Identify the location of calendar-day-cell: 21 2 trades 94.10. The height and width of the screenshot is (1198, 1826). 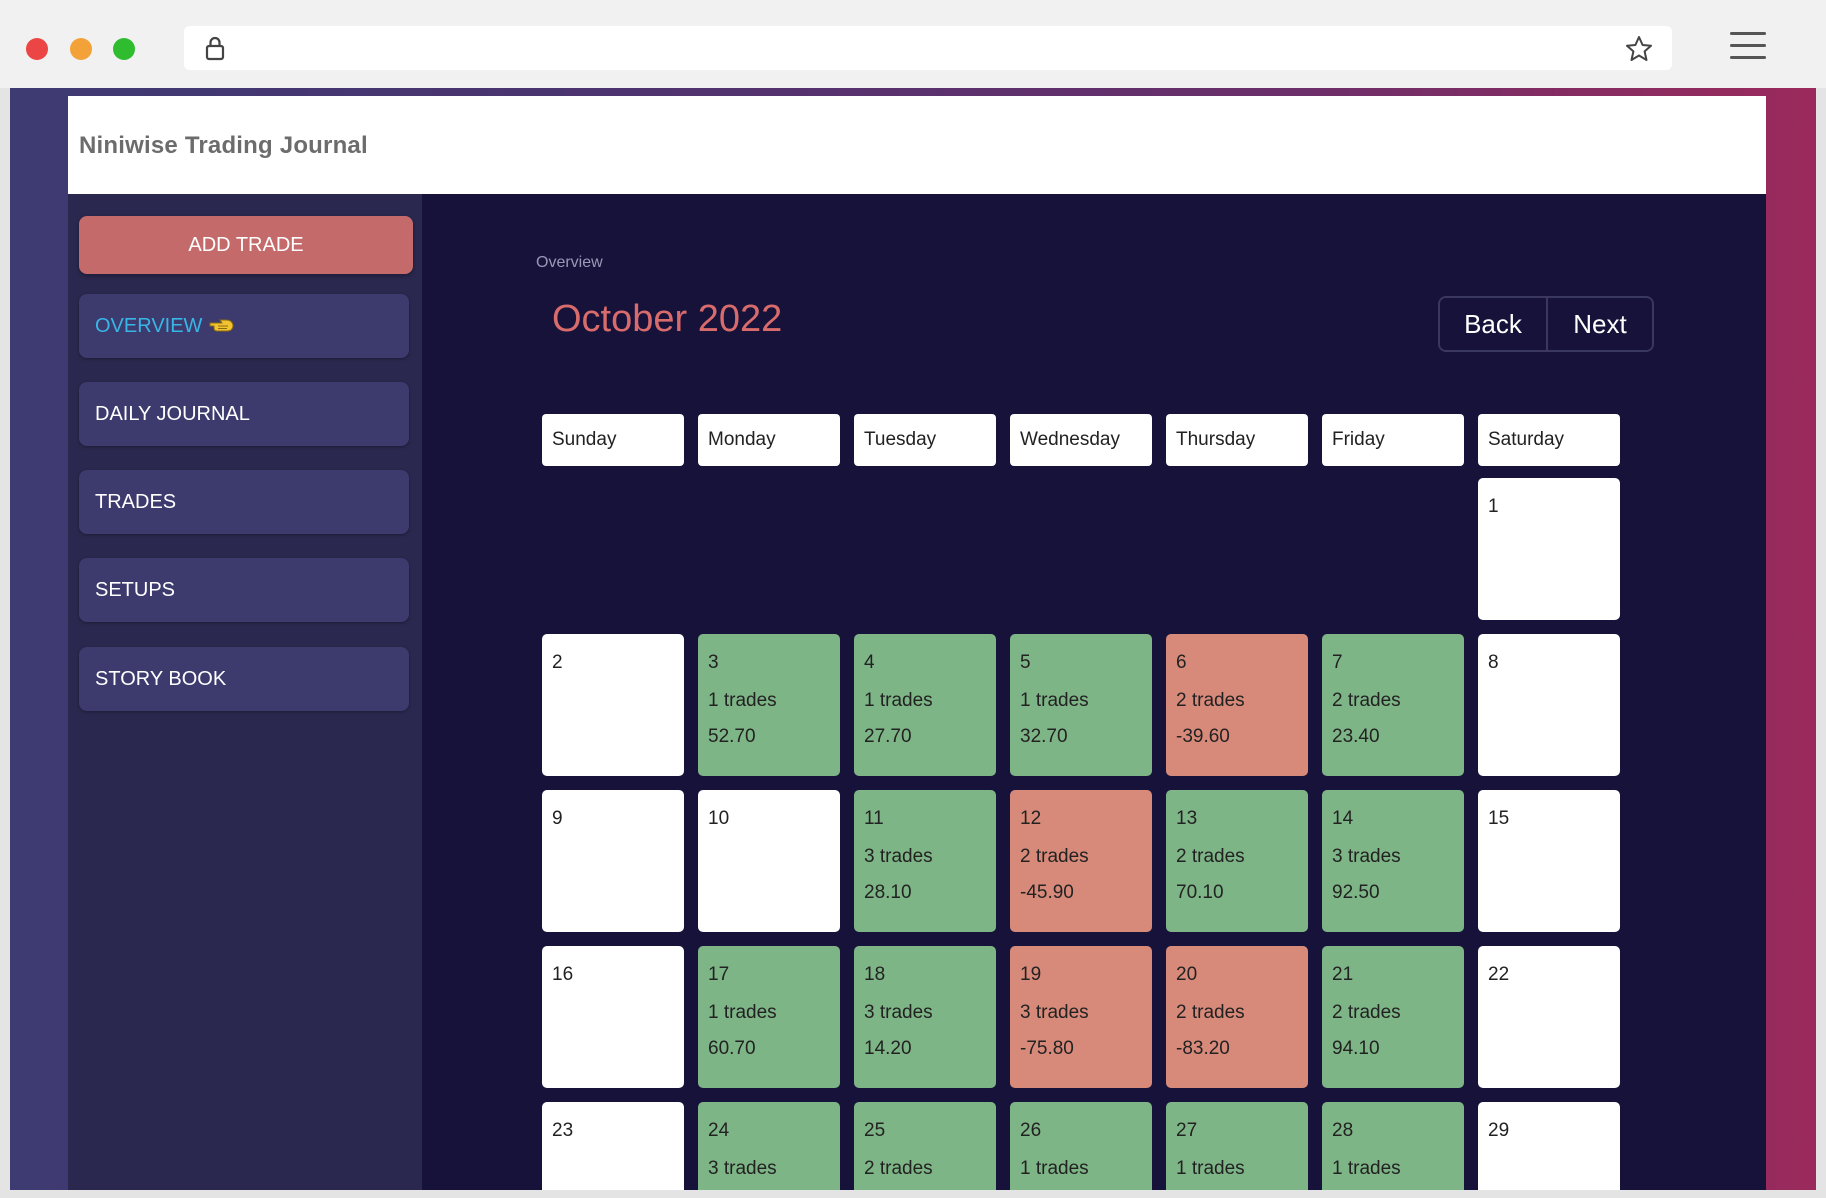
(1393, 1017).